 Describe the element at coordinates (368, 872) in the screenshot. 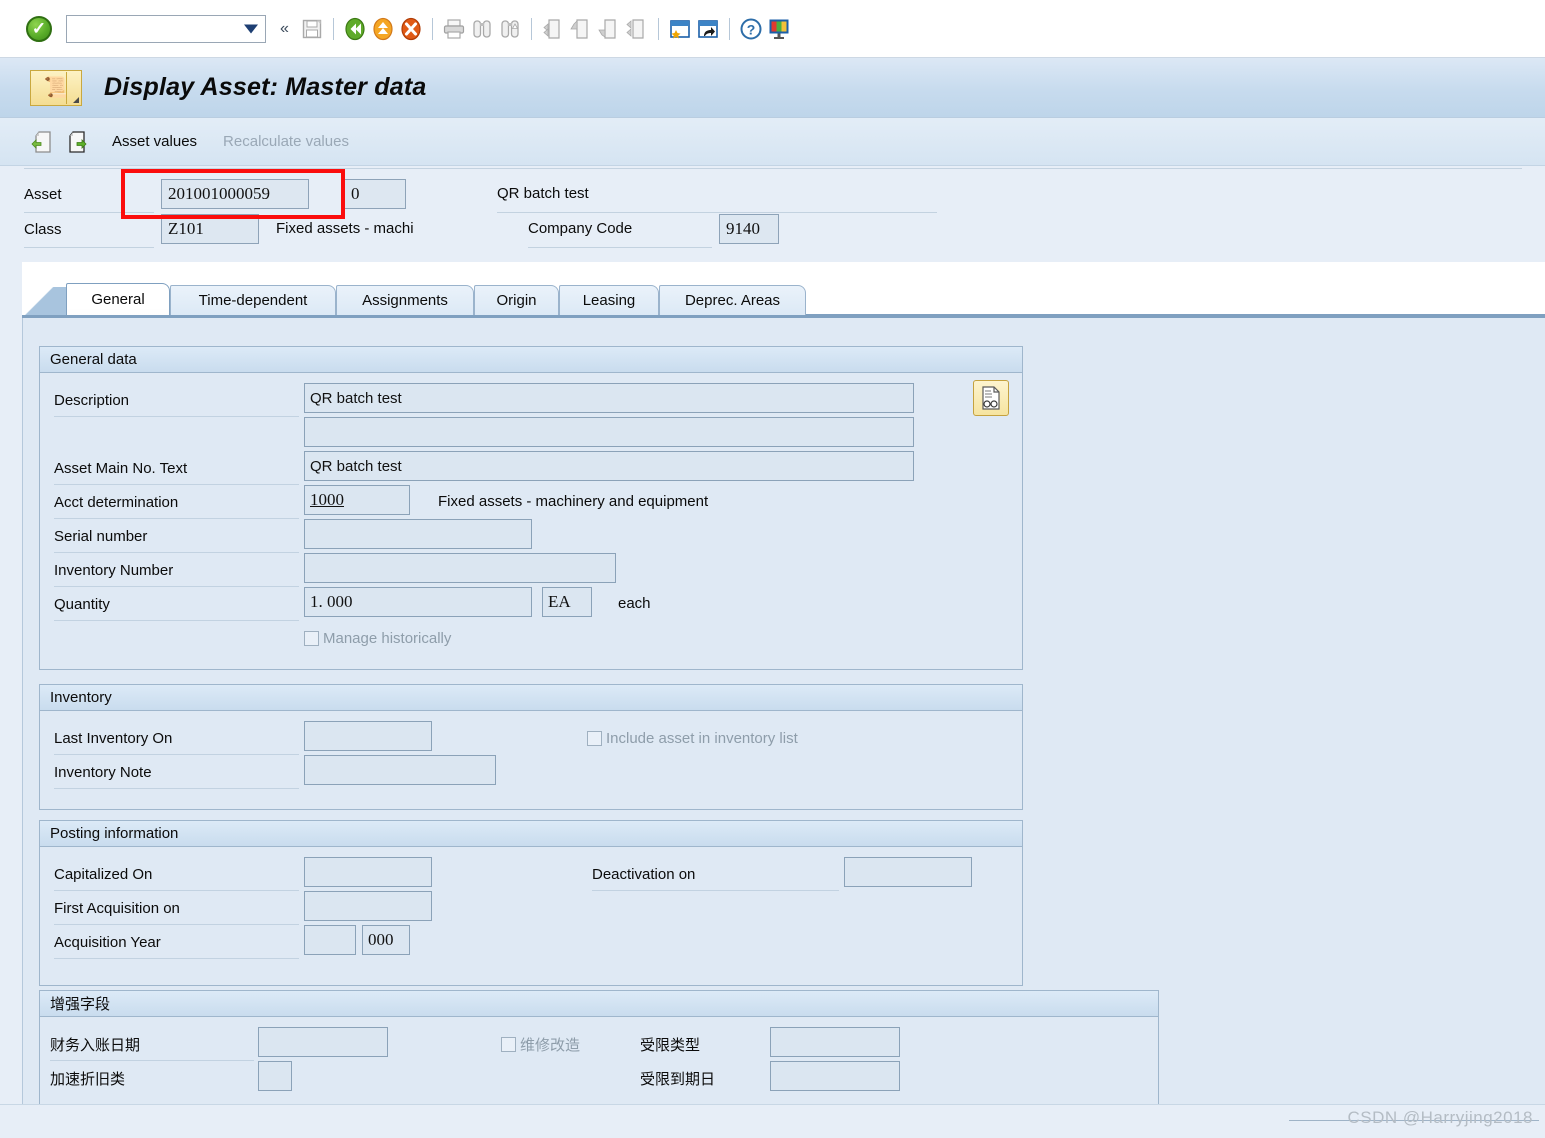

I see `capitalized-on-input` at that location.